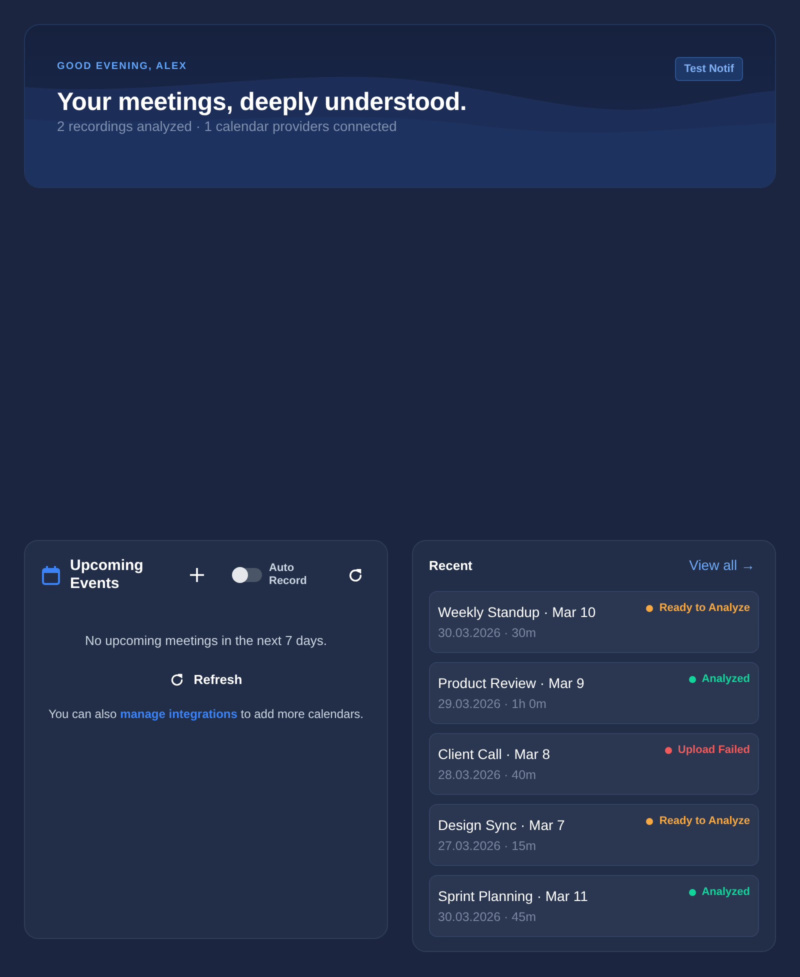  Describe the element at coordinates (492, 704) in the screenshot. I see `recording-meta: 29.03.2026 · 1h 0m` at that location.